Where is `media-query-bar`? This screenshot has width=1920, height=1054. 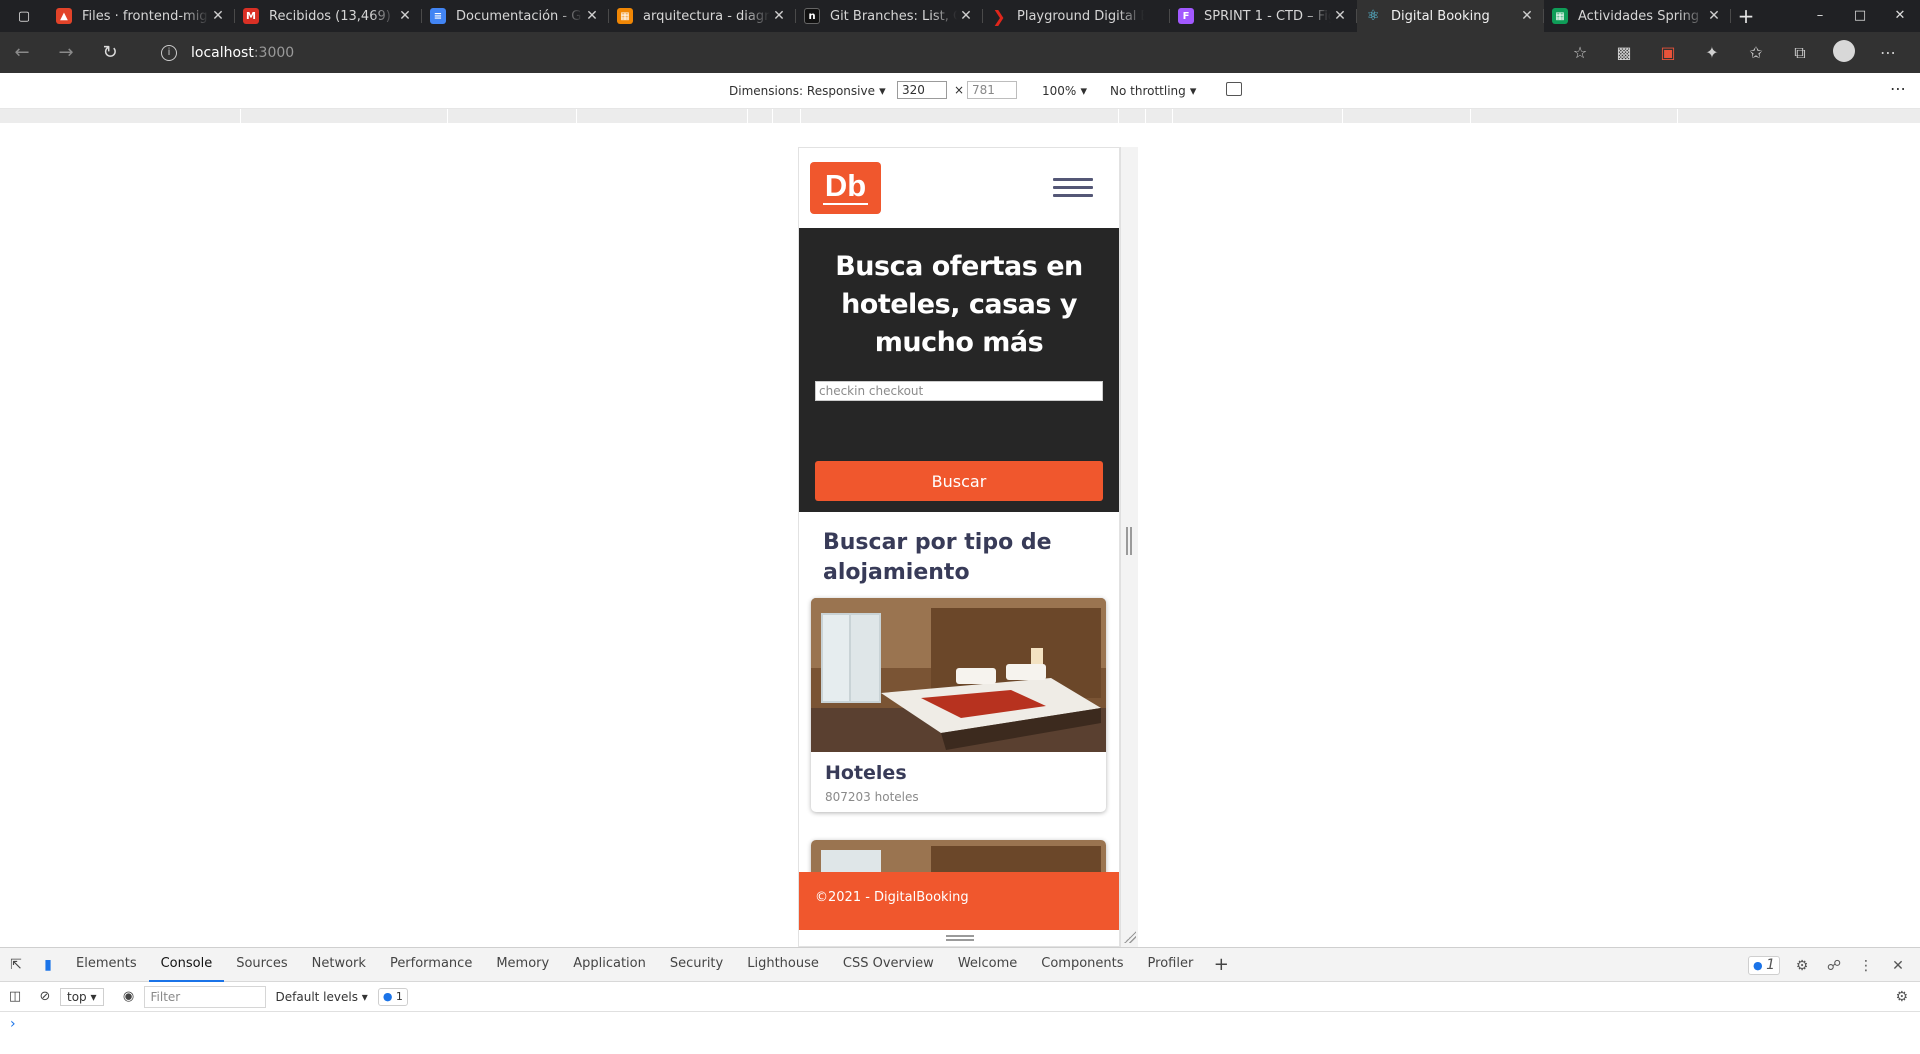
media-query-bar is located at coordinates (960, 116).